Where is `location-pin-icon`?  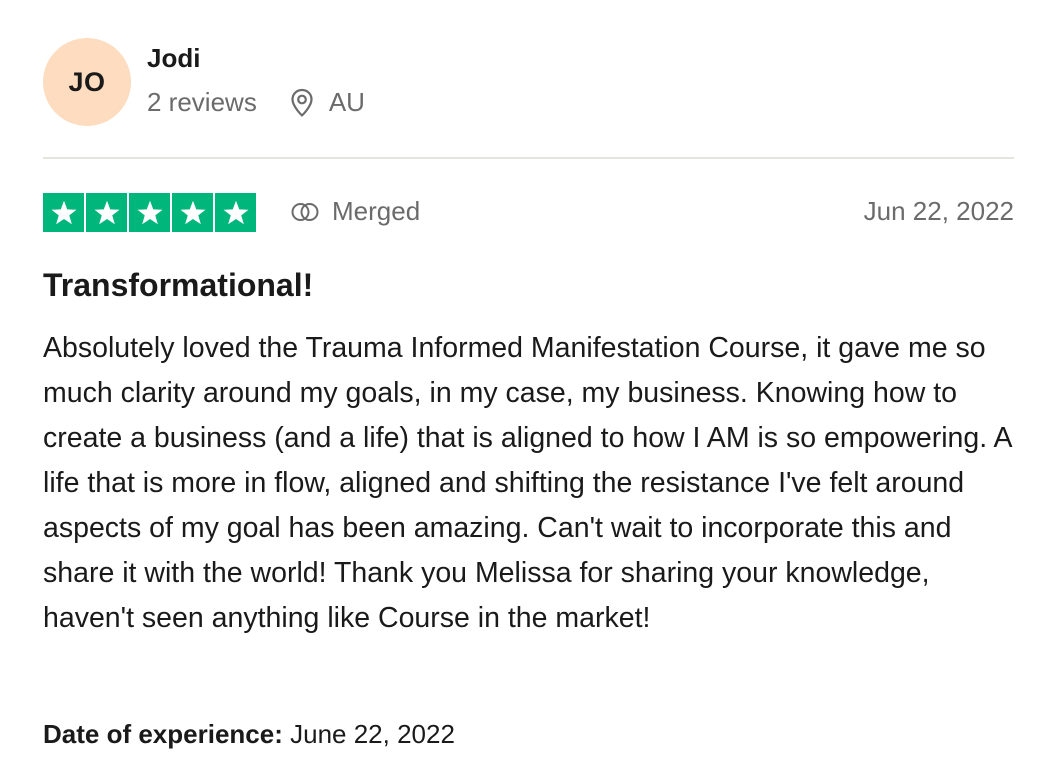 location-pin-icon is located at coordinates (302, 102).